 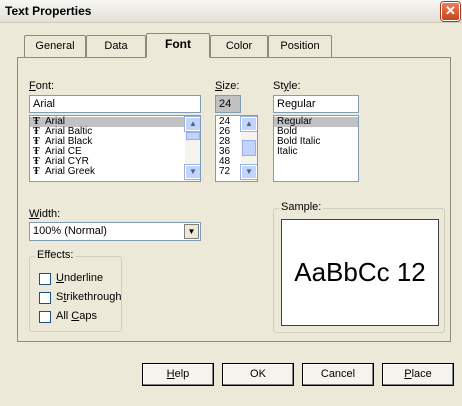 What do you see at coordinates (45, 214) in the screenshot?
I see `width-label: Width:` at bounding box center [45, 214].